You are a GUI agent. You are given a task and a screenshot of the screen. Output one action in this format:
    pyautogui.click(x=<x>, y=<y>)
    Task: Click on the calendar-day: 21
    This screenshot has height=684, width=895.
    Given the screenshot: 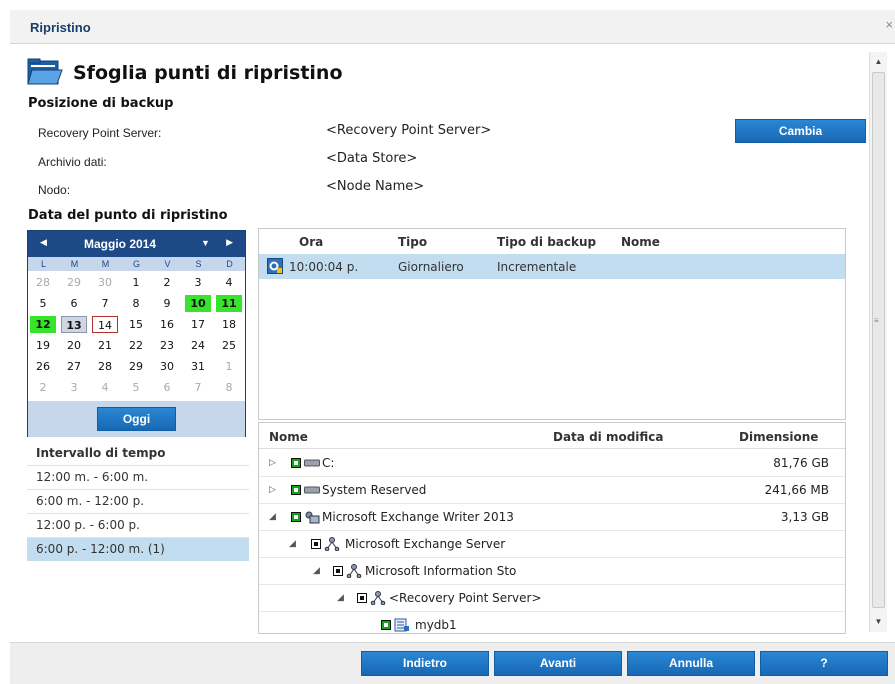 What is the action you would take?
    pyautogui.click(x=105, y=345)
    